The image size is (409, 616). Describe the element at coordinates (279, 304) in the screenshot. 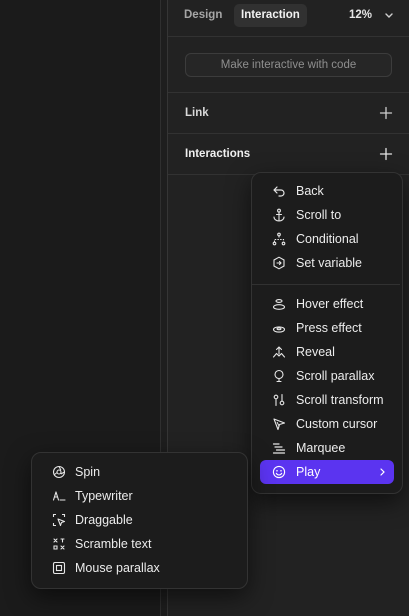

I see `hover-icon` at that location.